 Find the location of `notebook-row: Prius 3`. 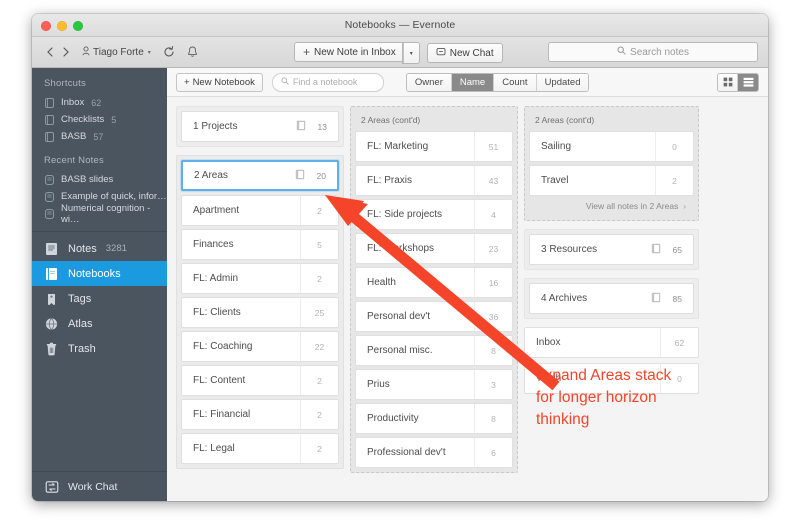

notebook-row: Prius 3 is located at coordinates (434, 384).